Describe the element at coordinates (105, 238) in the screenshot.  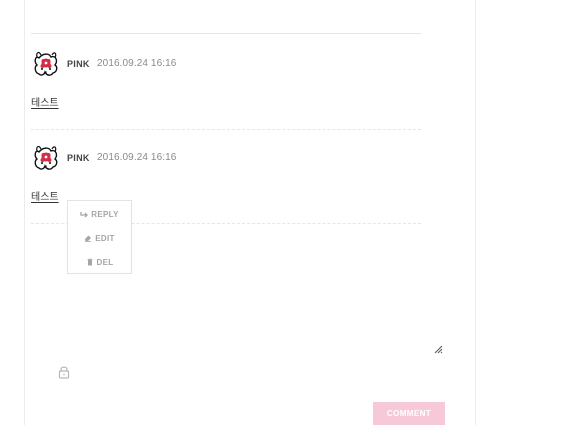
I see `edit-label: EDIT` at that location.